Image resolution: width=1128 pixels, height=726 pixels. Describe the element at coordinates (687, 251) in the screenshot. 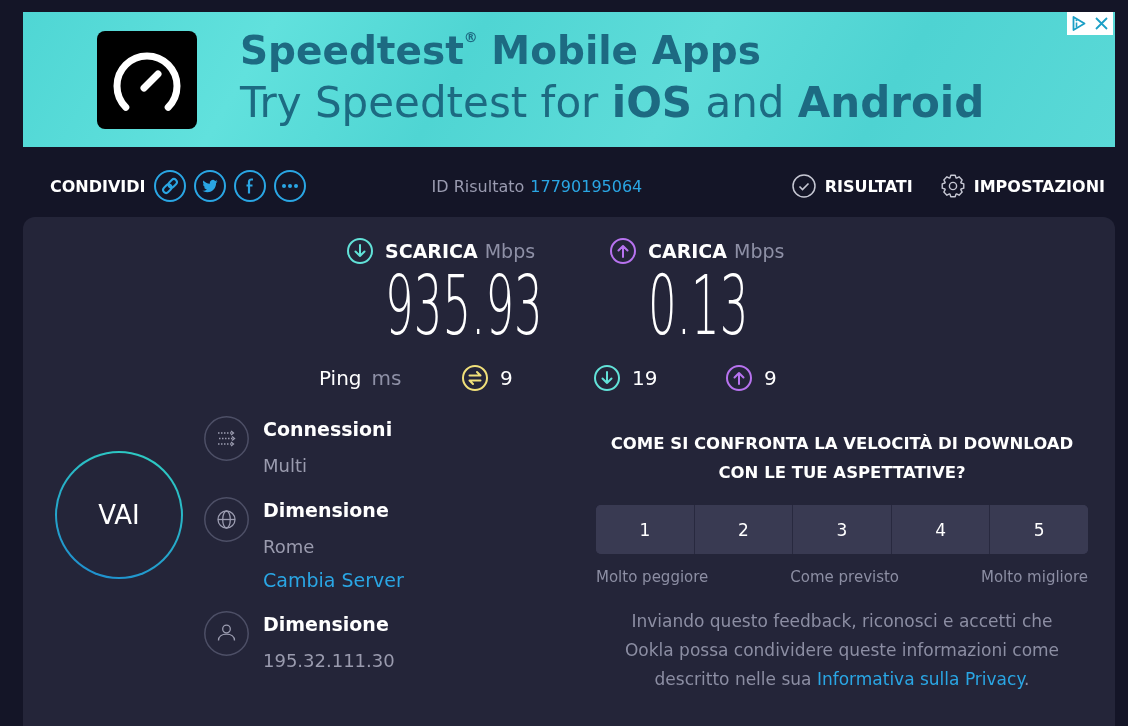

I see `speed-label: CARICA` at that location.